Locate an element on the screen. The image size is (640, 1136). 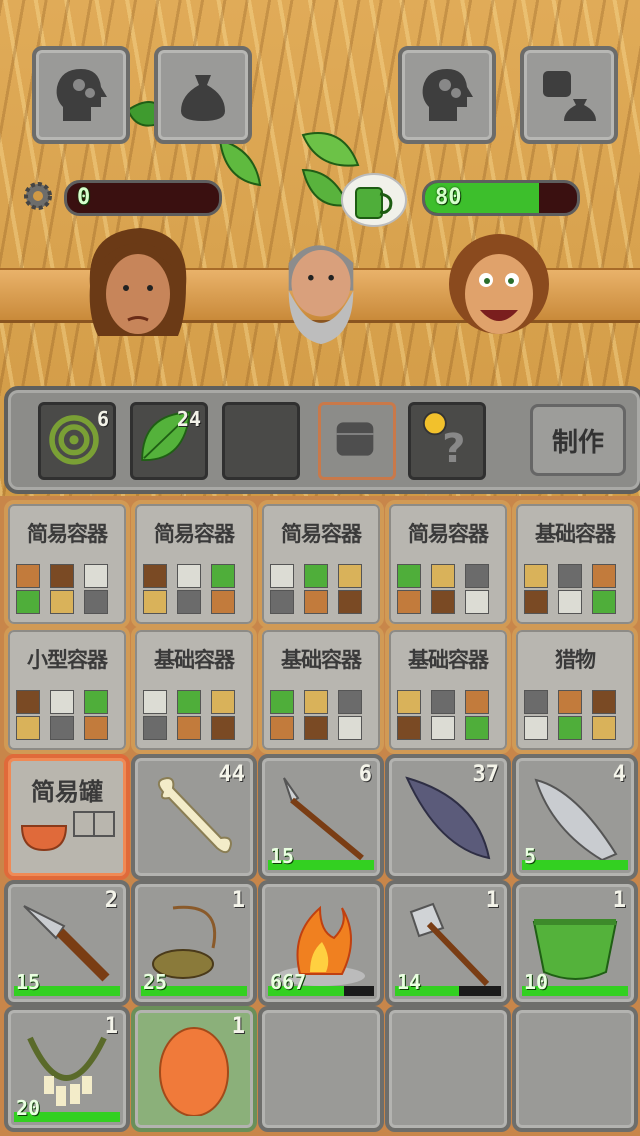
durability-value: 667 is located at coordinates (288, 982).